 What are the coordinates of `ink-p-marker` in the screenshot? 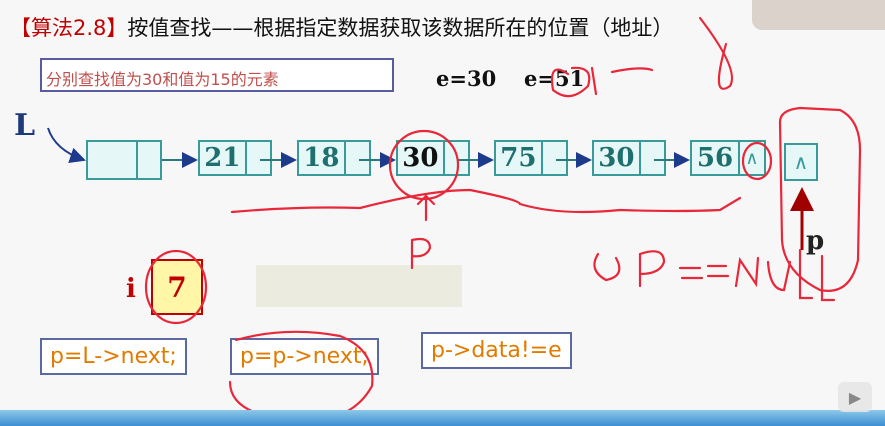 It's located at (421, 253).